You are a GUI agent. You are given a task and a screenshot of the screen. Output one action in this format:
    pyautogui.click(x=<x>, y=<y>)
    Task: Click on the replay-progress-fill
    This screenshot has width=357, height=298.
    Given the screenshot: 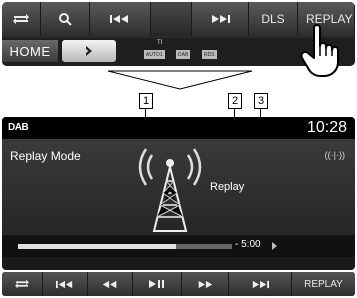 What is the action you would take?
    pyautogui.click(x=97, y=246)
    